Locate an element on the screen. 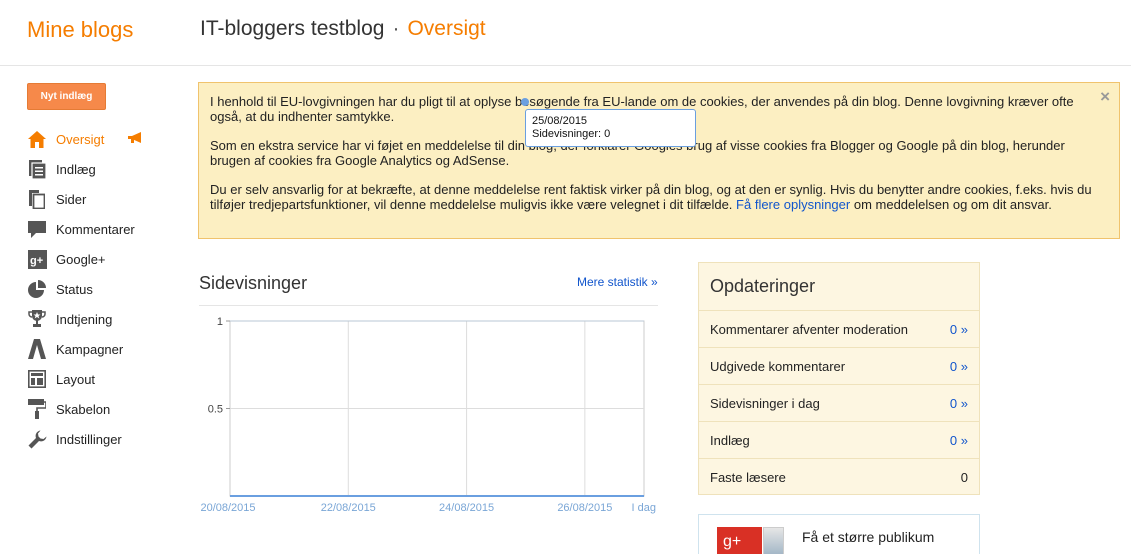 The height and width of the screenshot is (554, 1131). sidebar-item-sider: Sider is located at coordinates (97, 199).